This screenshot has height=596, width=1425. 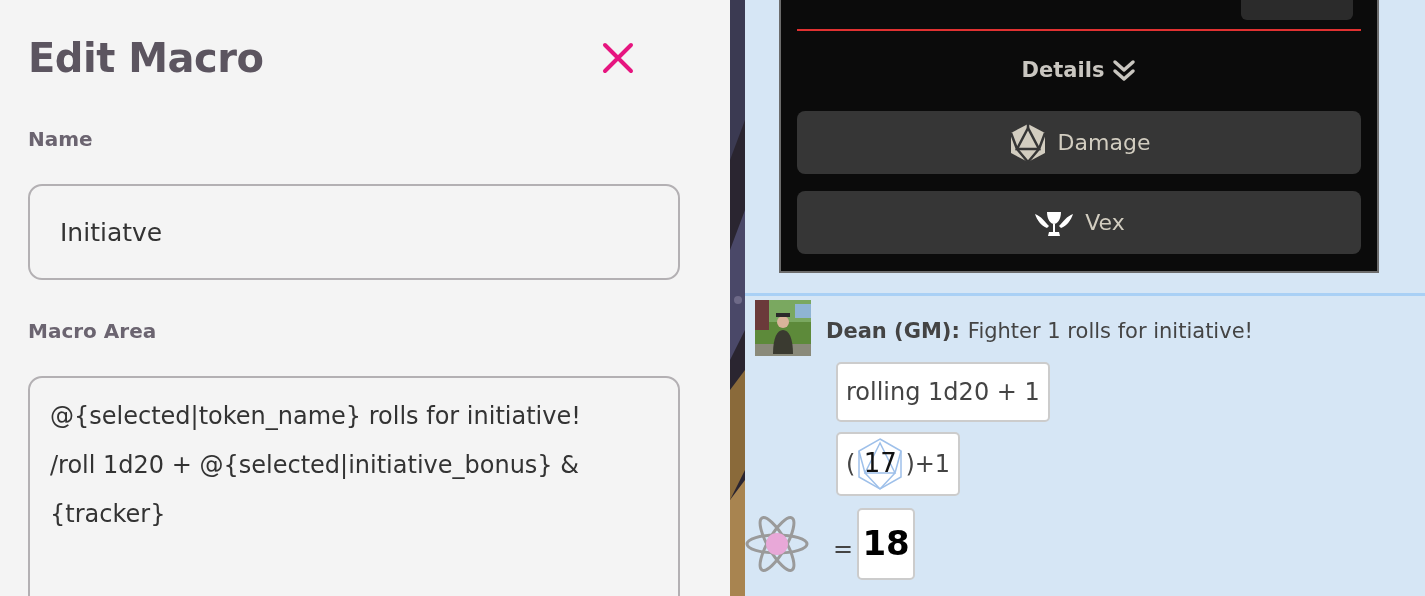 What do you see at coordinates (1110, 331) in the screenshot?
I see `message-text: Fighter 1 rolls for initiative!` at bounding box center [1110, 331].